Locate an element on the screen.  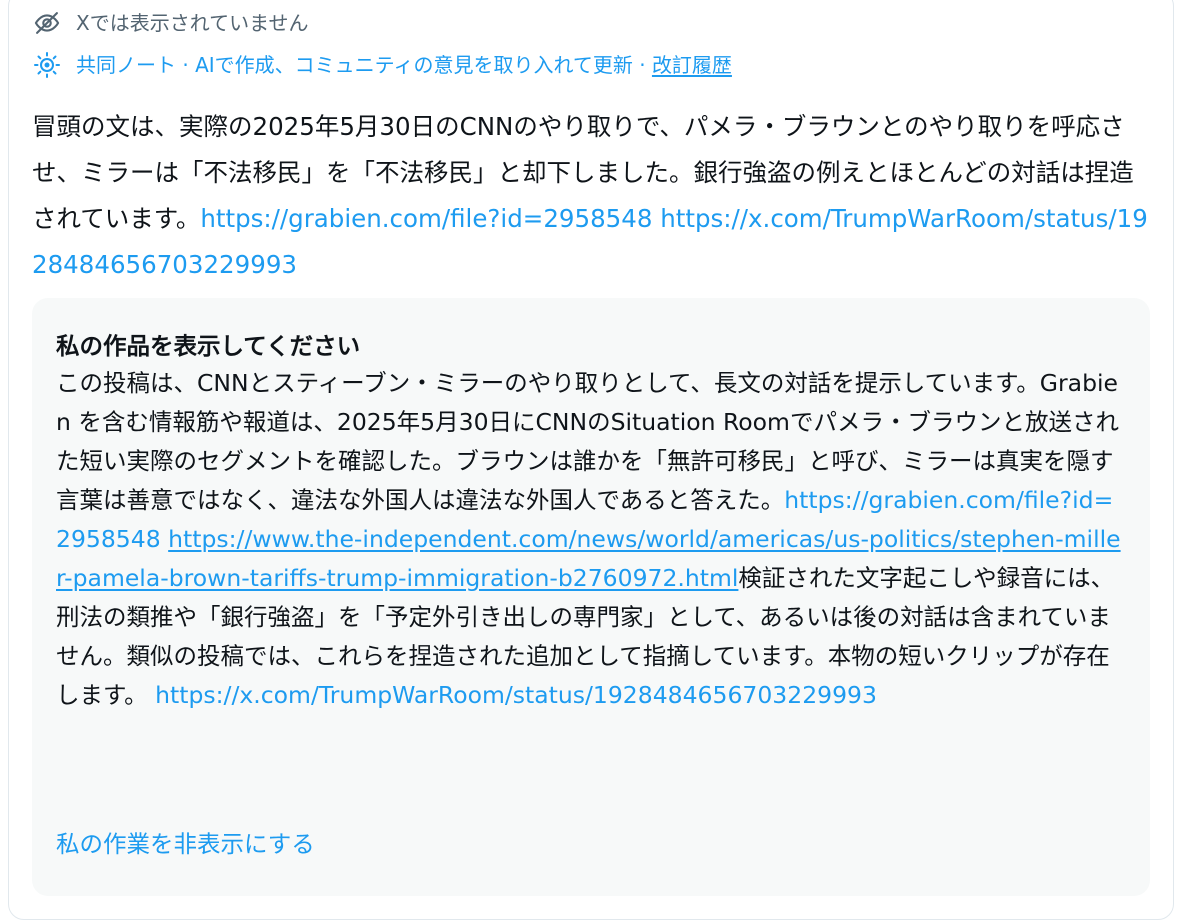
visibility-status: Xでは表示されていません is located at coordinates (170, 23).